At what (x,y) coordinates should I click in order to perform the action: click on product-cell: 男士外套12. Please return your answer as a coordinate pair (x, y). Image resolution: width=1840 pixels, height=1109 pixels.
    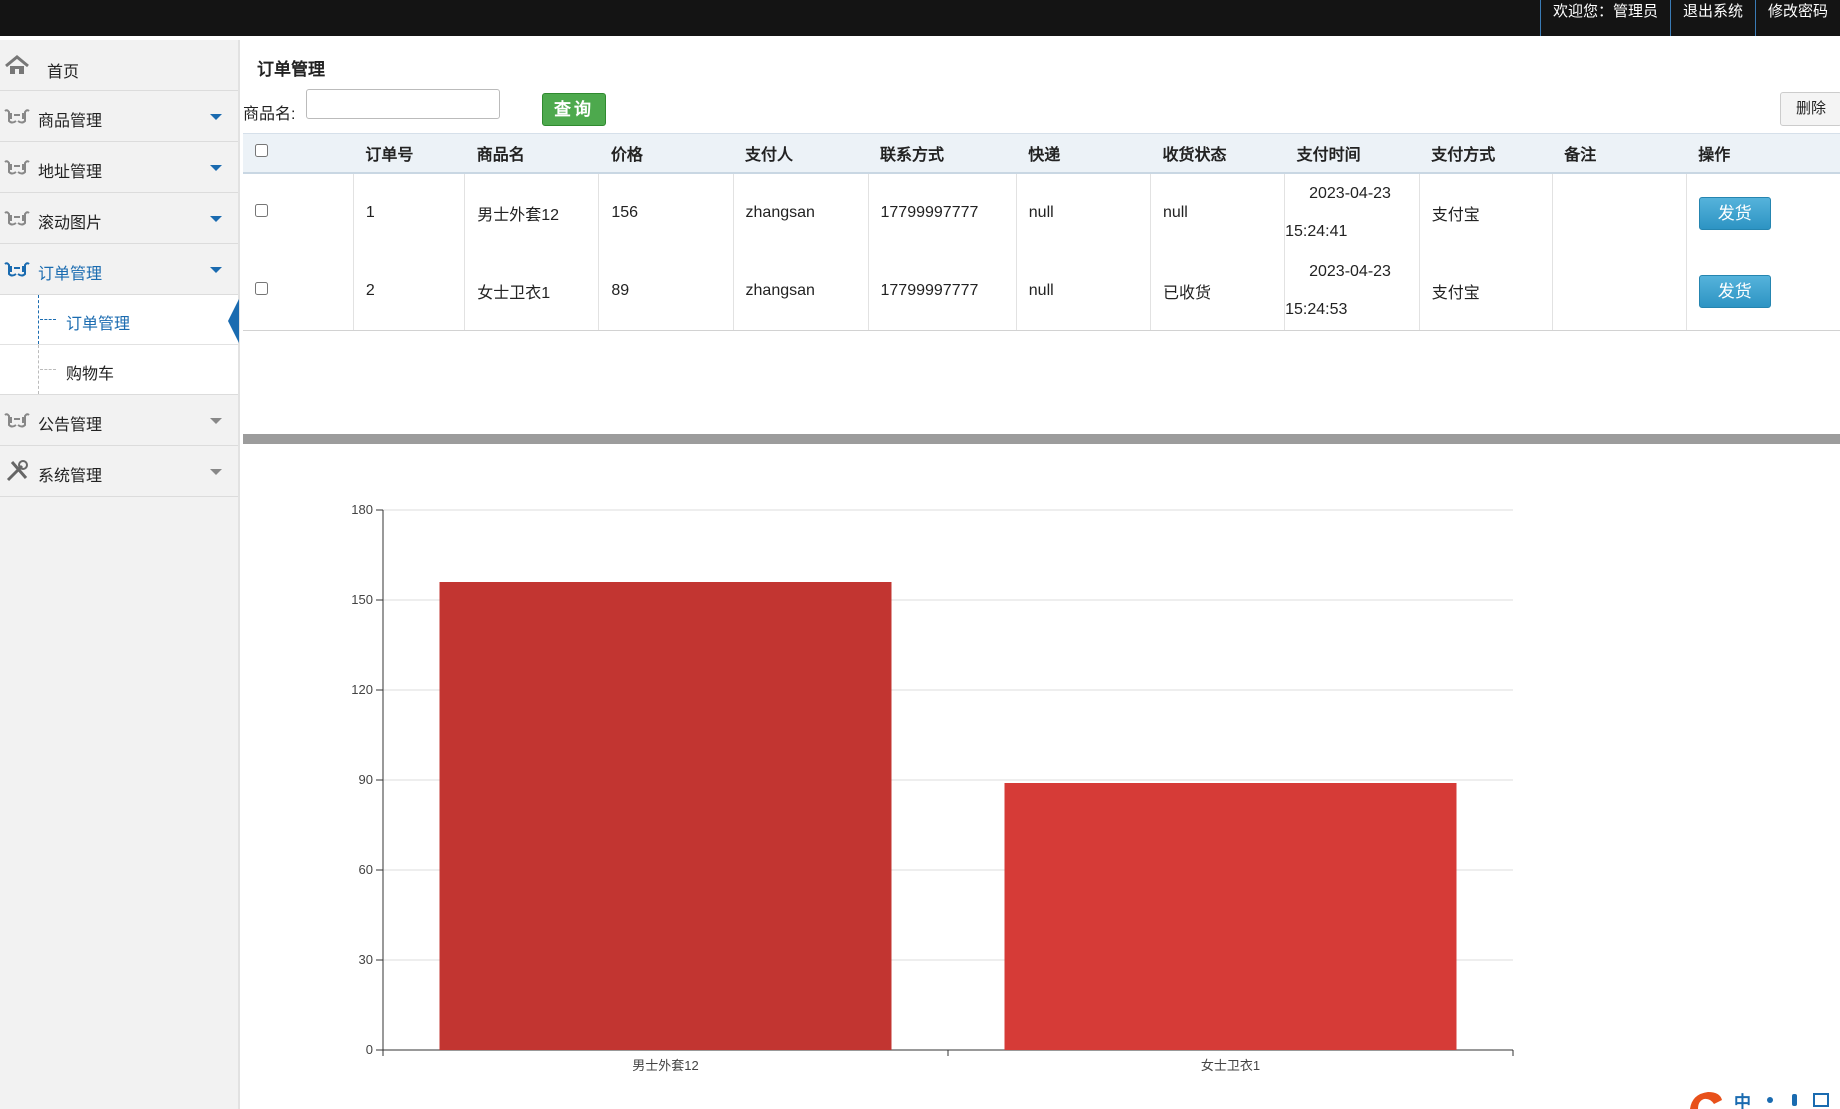
    Looking at the image, I should click on (531, 212).